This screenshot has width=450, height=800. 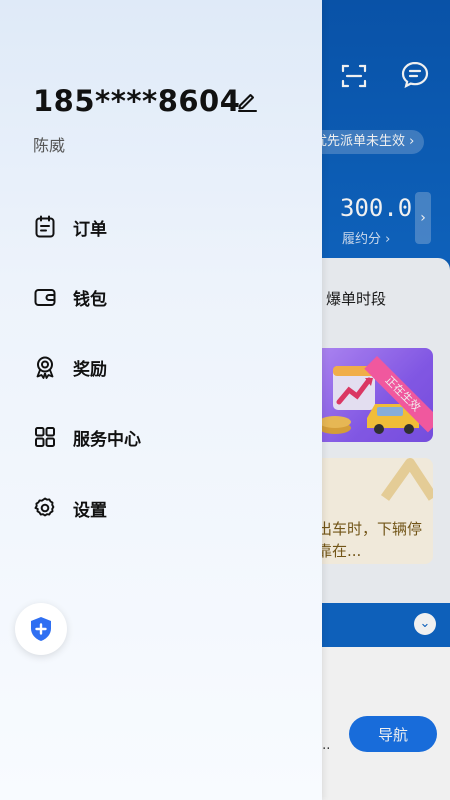 I want to click on menu-item-service-center: 服务中心, so click(x=163, y=437).